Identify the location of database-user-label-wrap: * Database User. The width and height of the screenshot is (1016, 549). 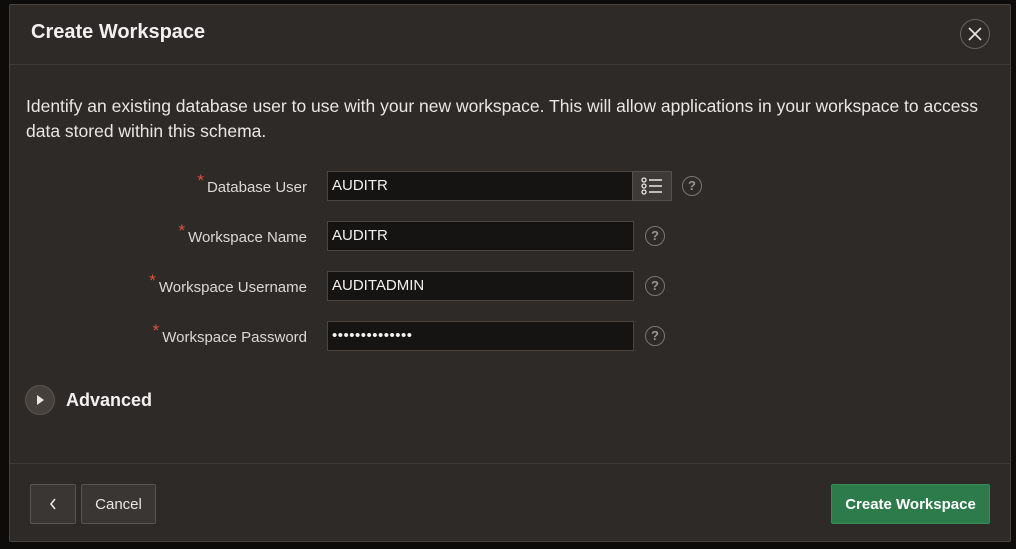
(158, 186).